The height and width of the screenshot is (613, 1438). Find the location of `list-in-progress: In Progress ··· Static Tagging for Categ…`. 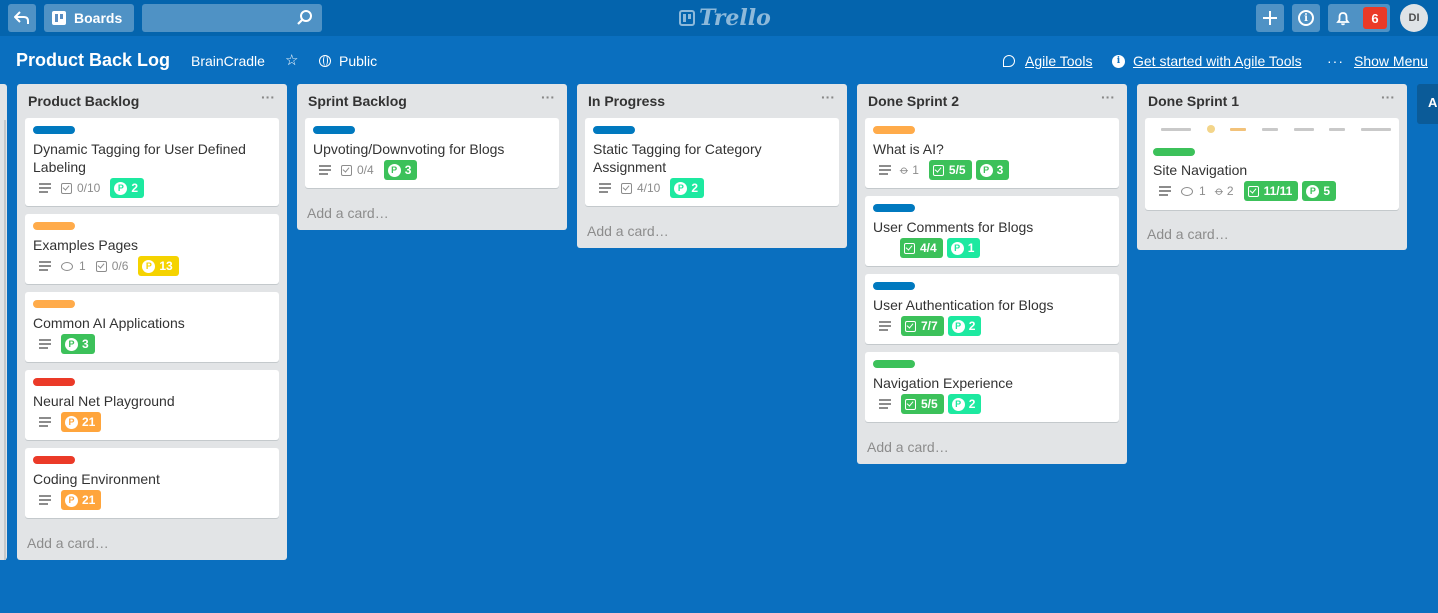

list-in-progress: In Progress ··· Static Tagging for Categ… is located at coordinates (712, 166).